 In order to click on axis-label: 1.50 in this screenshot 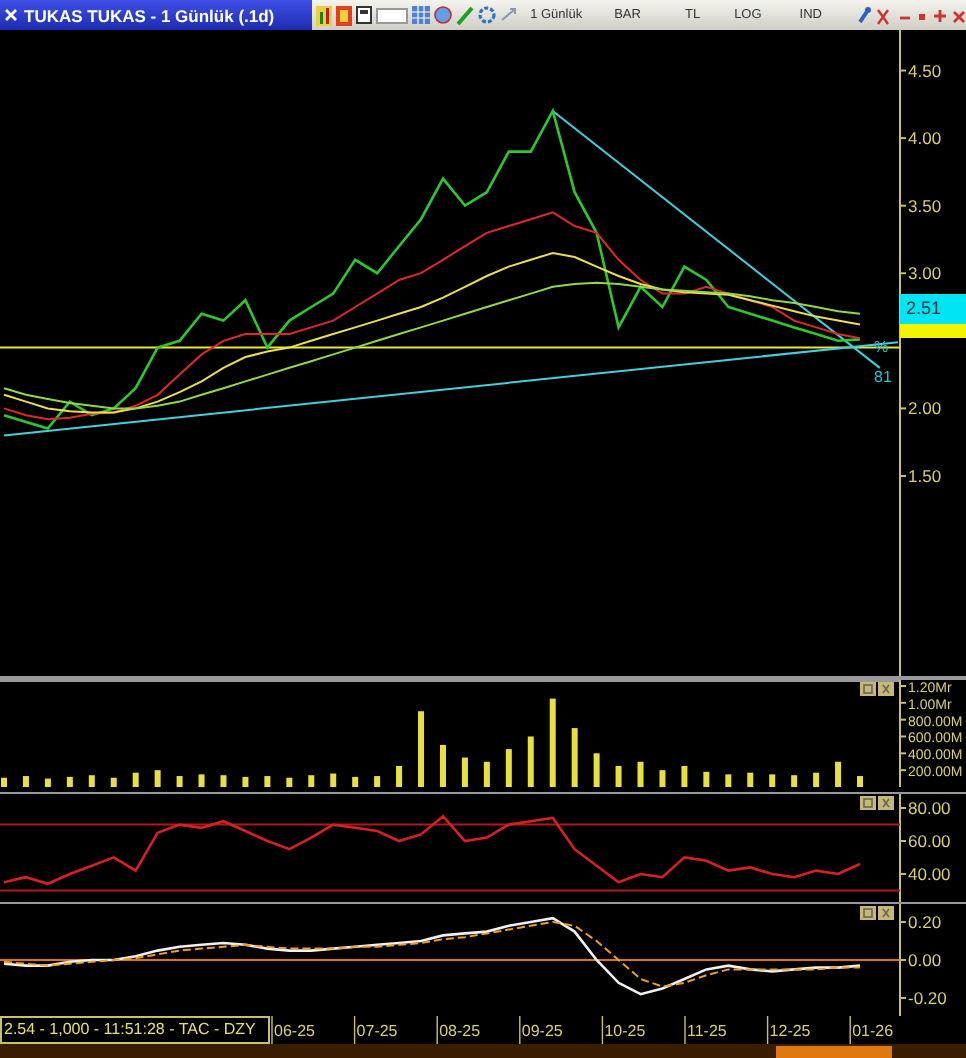, I will do `click(925, 476)`.